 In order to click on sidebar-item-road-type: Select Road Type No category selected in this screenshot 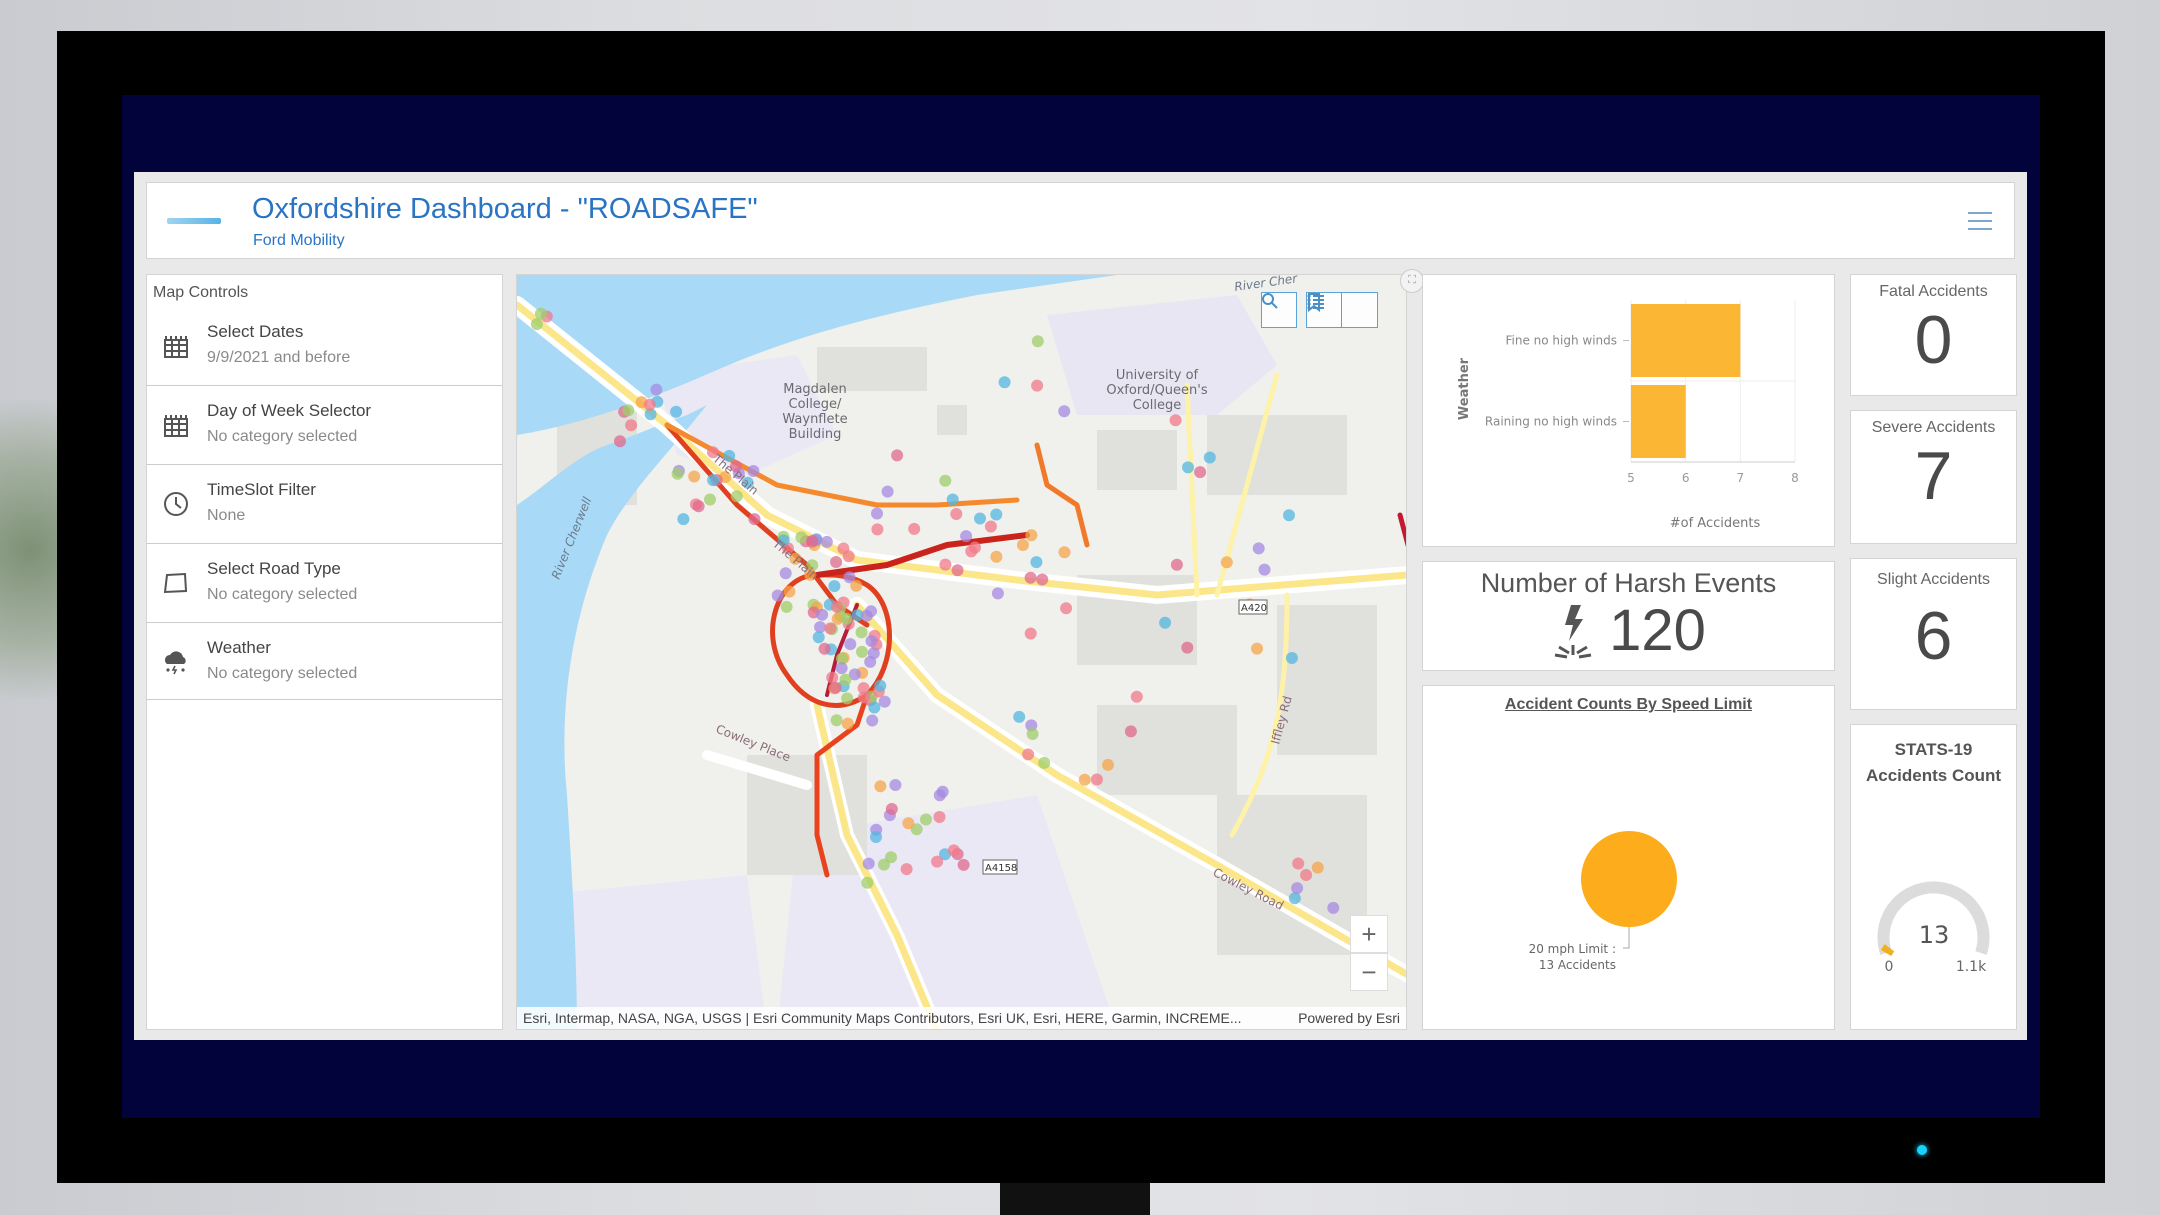, I will do `click(324, 582)`.